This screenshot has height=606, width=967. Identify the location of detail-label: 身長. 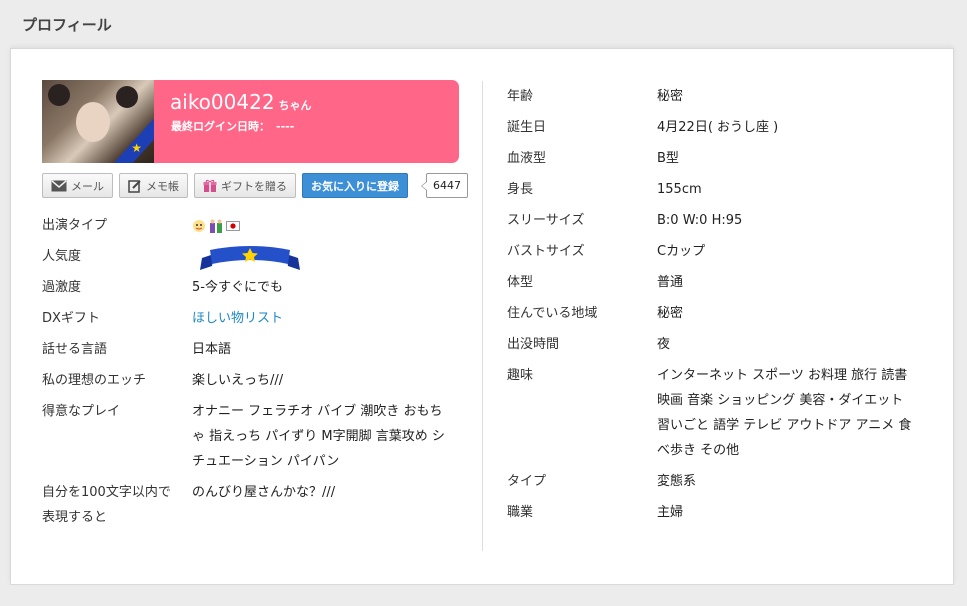
(520, 189).